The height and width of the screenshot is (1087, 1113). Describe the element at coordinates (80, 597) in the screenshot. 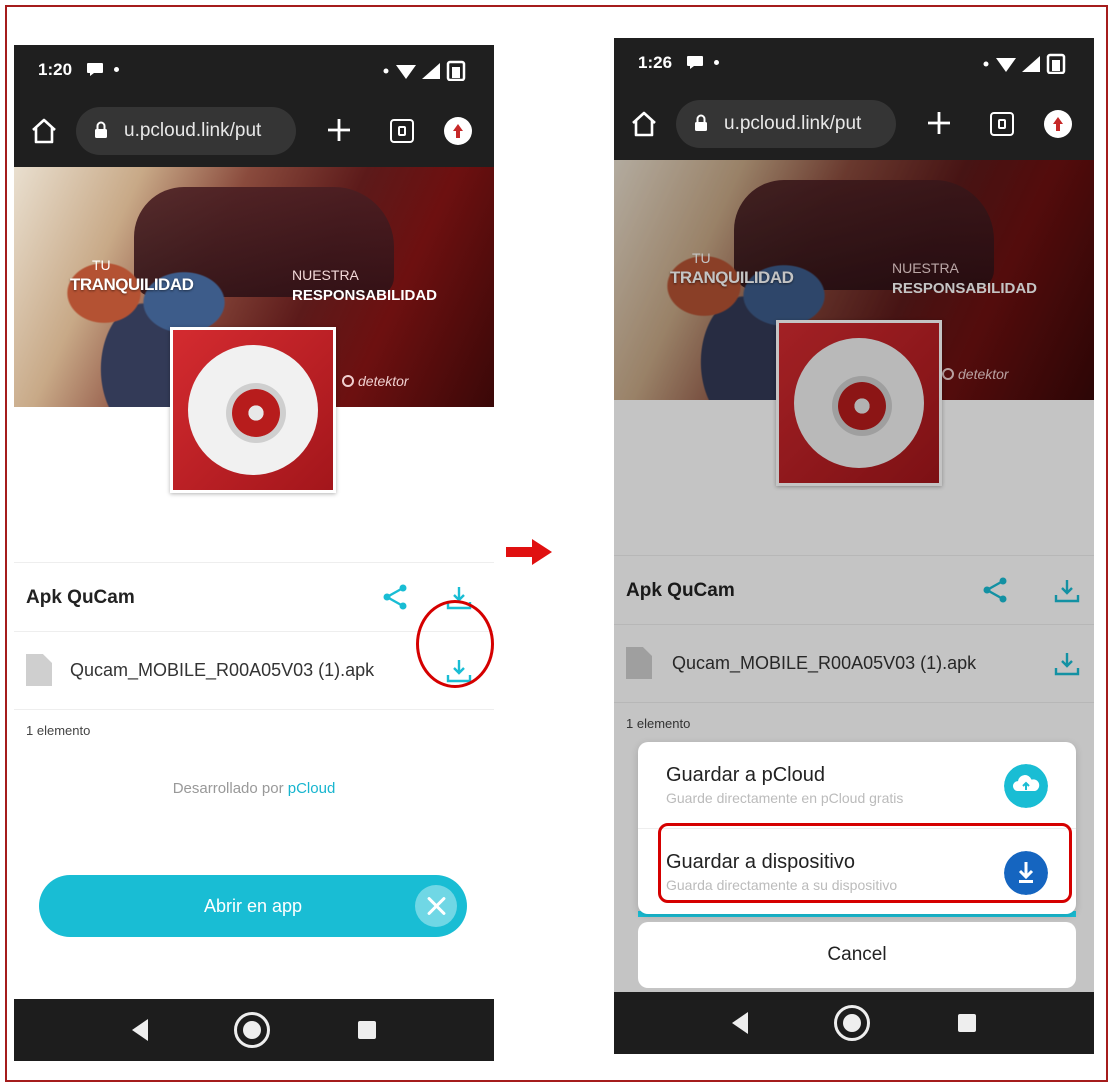

I see `file-title: Apk QuCam` at that location.